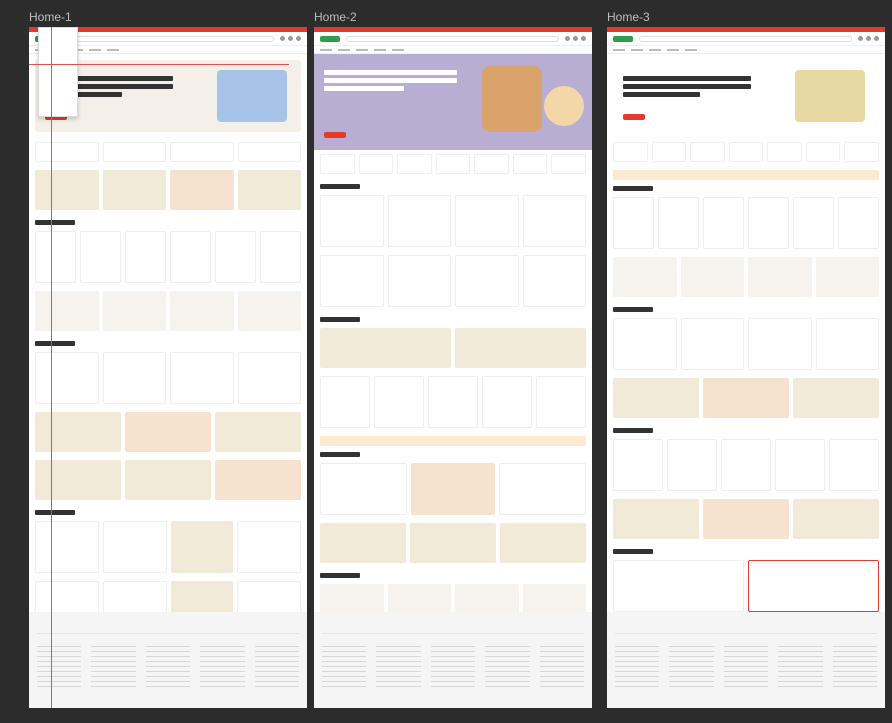 This screenshot has width=892, height=723. What do you see at coordinates (50, 17) in the screenshot?
I see `frame-label-home-1: Home-1` at bounding box center [50, 17].